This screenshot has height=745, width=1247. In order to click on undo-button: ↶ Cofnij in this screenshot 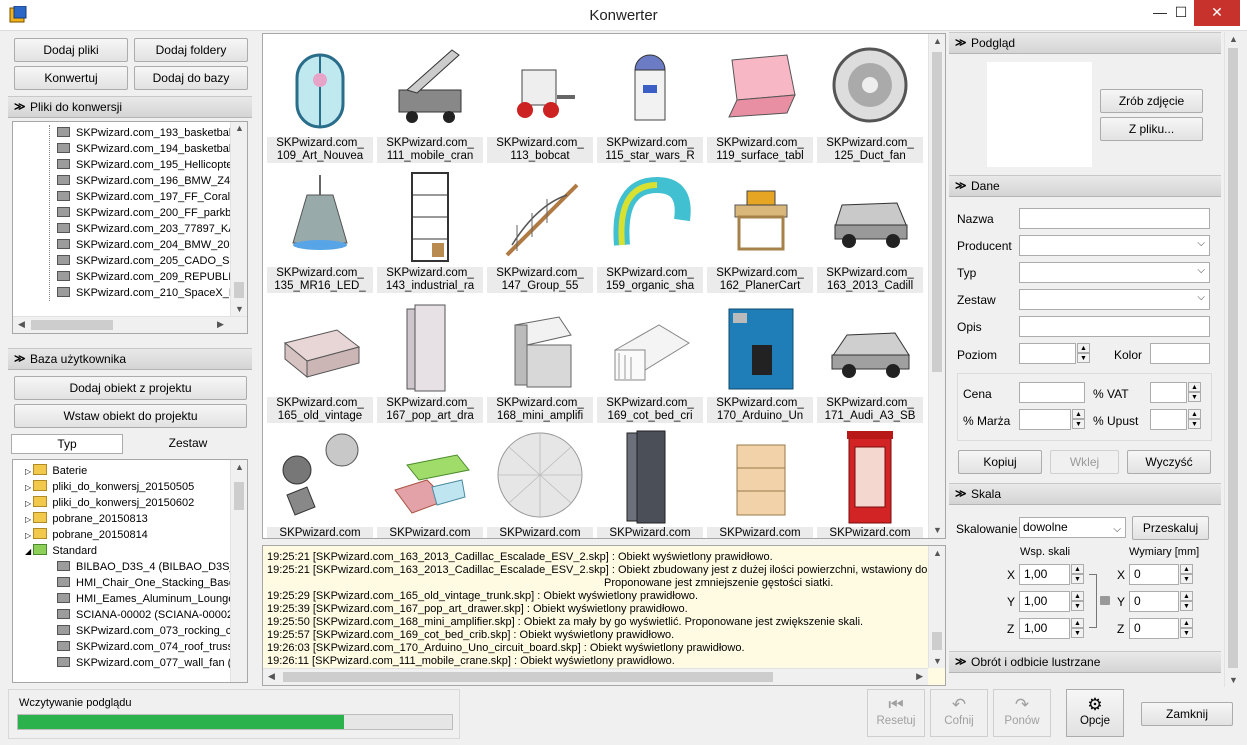, I will do `click(959, 713)`.